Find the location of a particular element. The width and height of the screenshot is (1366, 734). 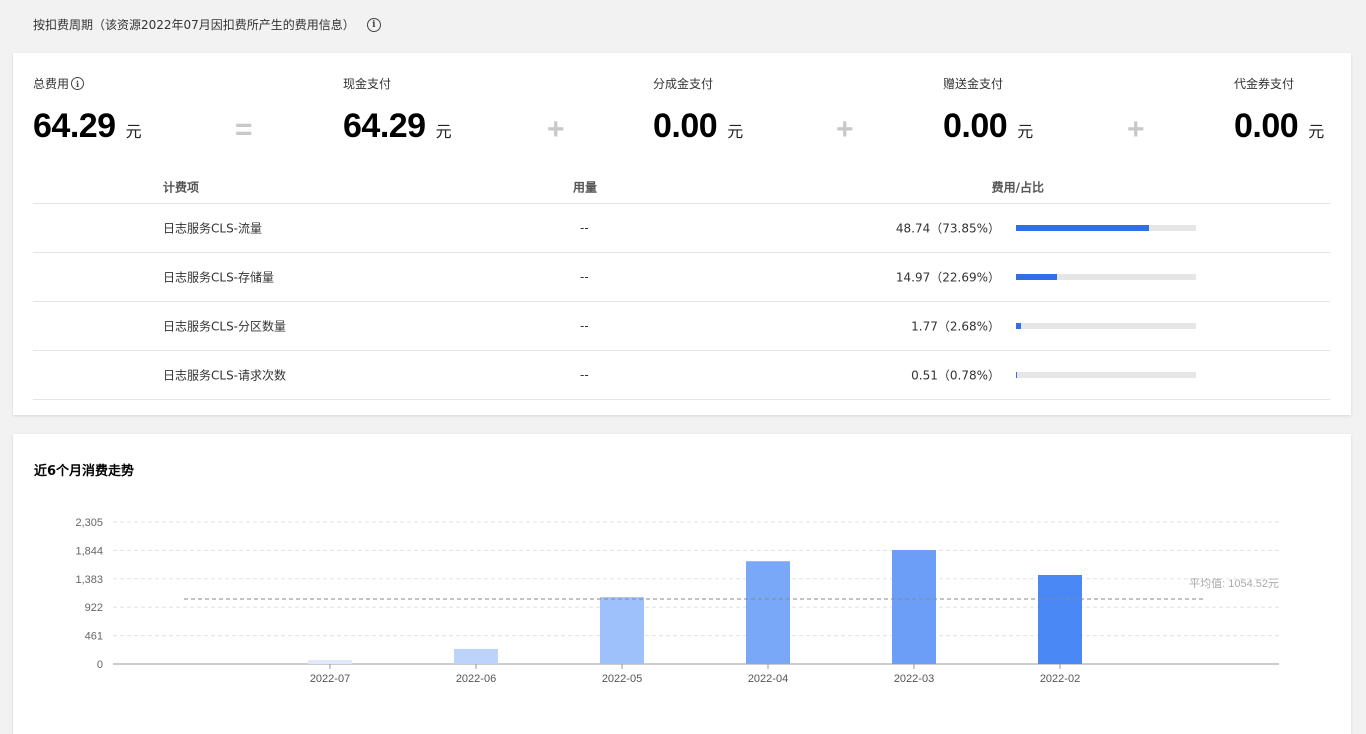

table-row: 日志服务CLS-请求次数 -- 0.51（0.78%） is located at coordinates (681, 375).